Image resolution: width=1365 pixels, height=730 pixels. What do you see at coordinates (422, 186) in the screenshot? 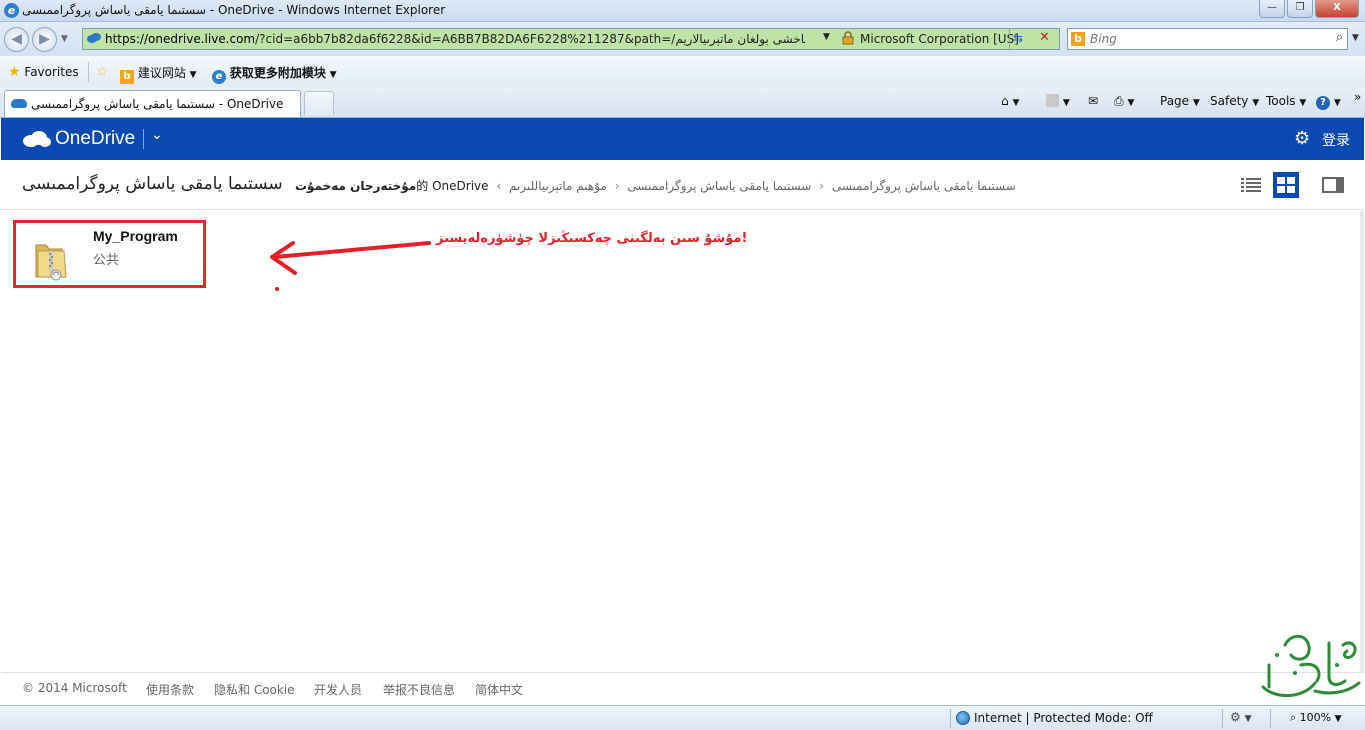
I see `breadcrumb-owner-suffix: 的` at bounding box center [422, 186].